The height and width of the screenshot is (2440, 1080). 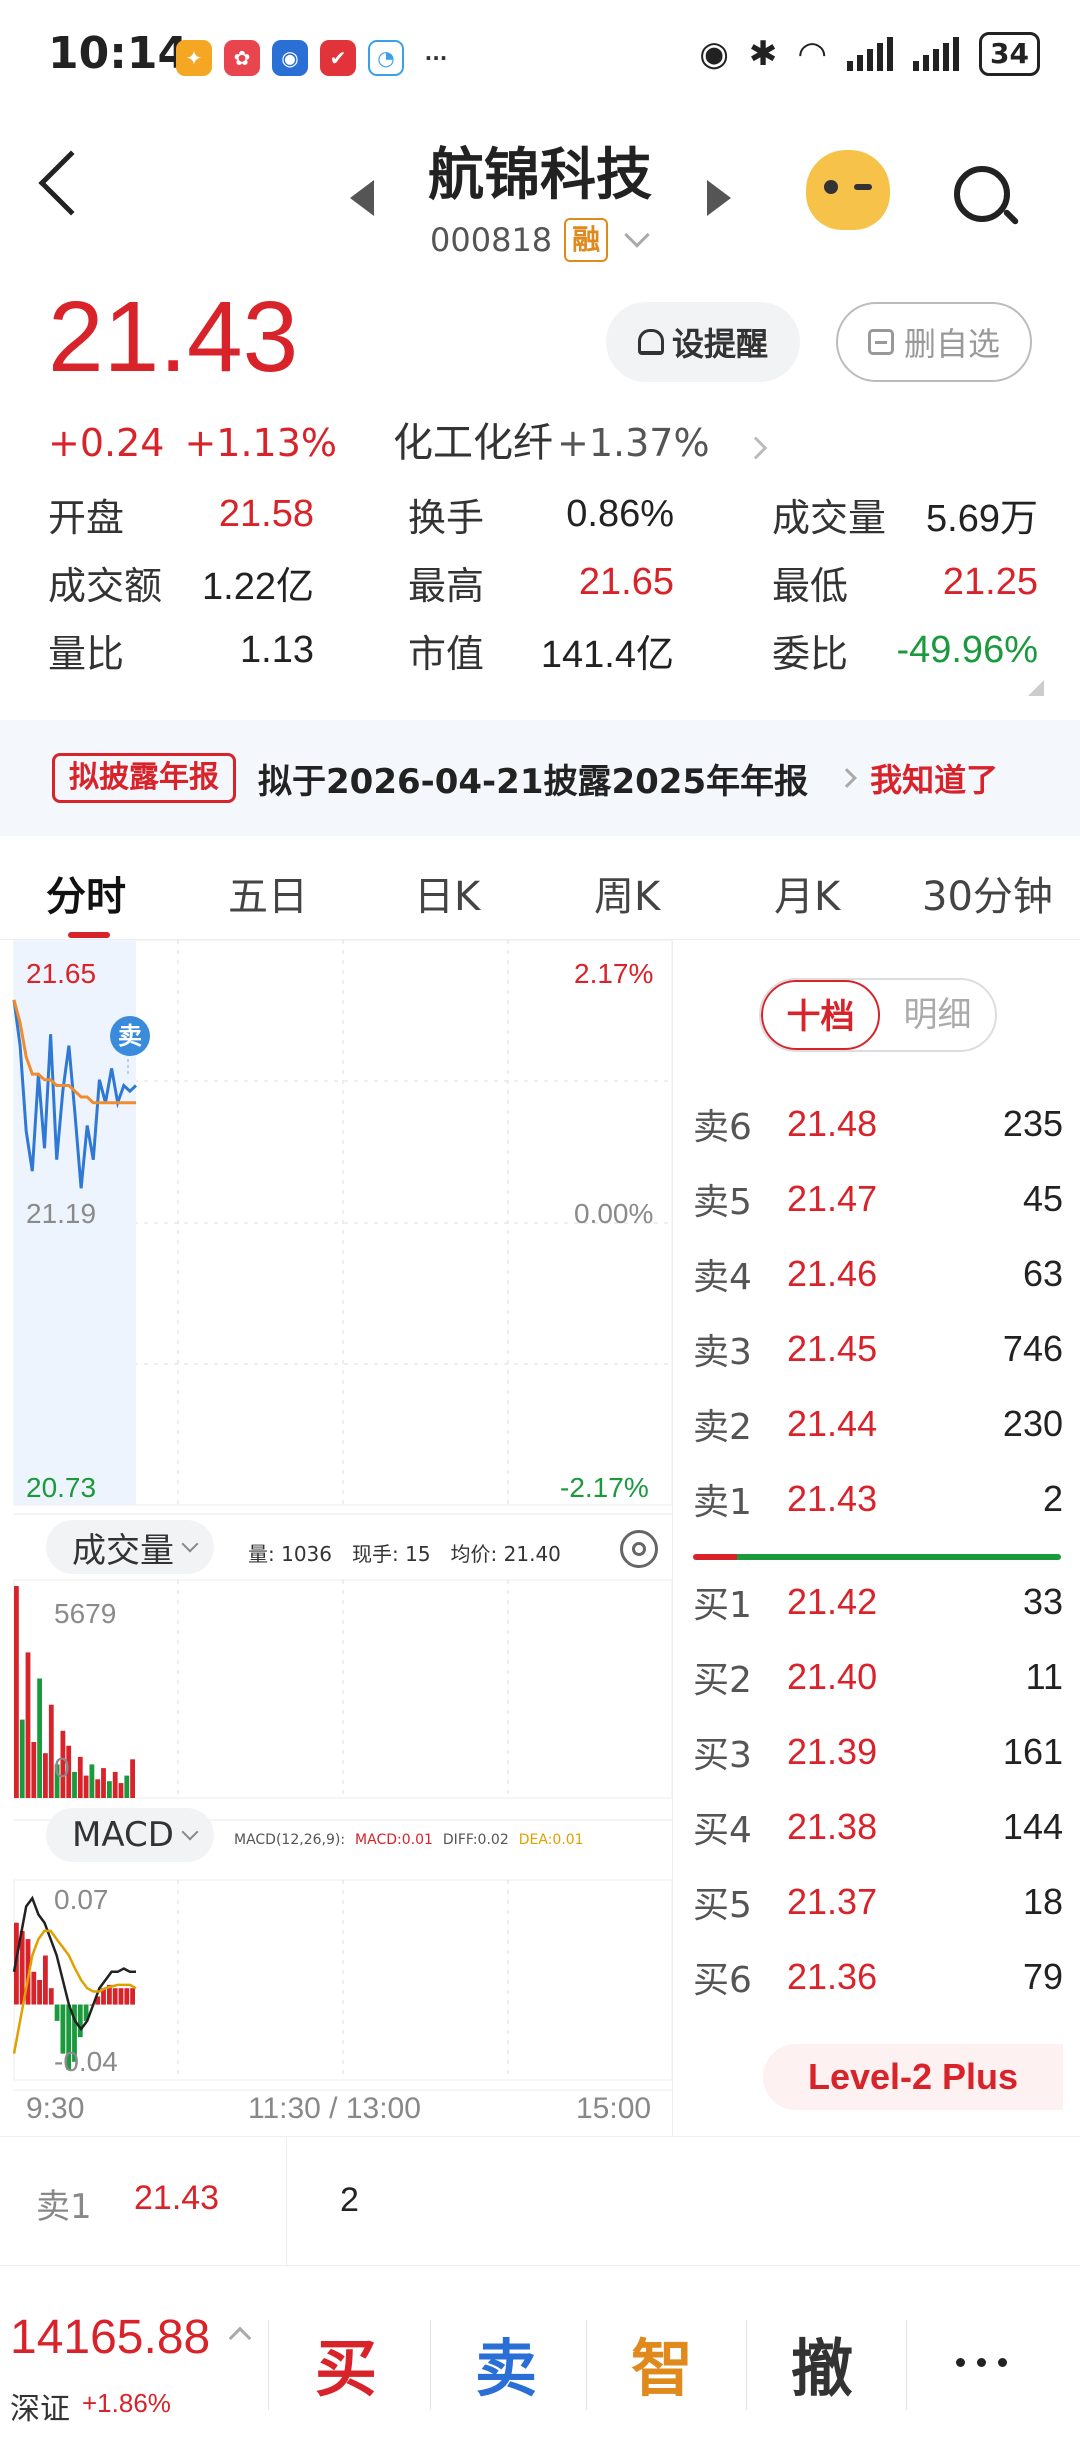 I want to click on bid-ask-ratio-bar, so click(x=877, y=1557).